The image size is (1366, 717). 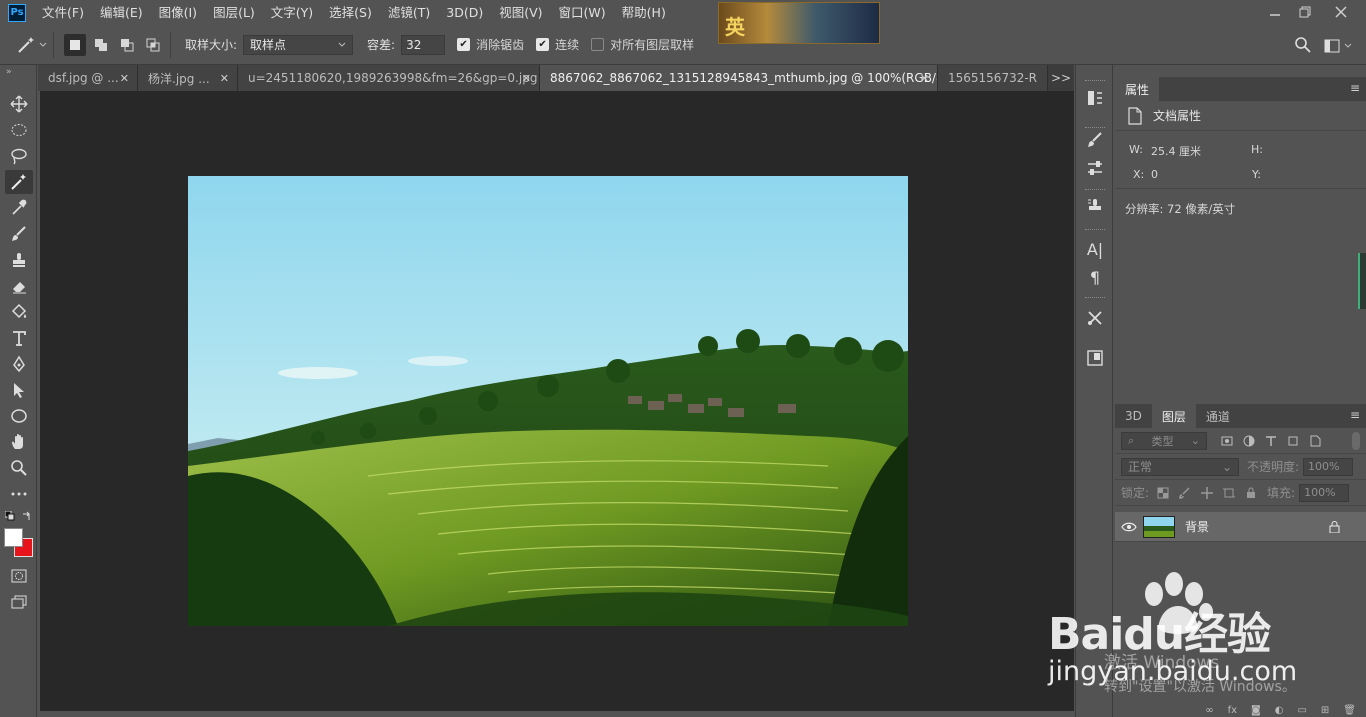 What do you see at coordinates (19, 312) in the screenshot?
I see `paint-bucket-tool` at bounding box center [19, 312].